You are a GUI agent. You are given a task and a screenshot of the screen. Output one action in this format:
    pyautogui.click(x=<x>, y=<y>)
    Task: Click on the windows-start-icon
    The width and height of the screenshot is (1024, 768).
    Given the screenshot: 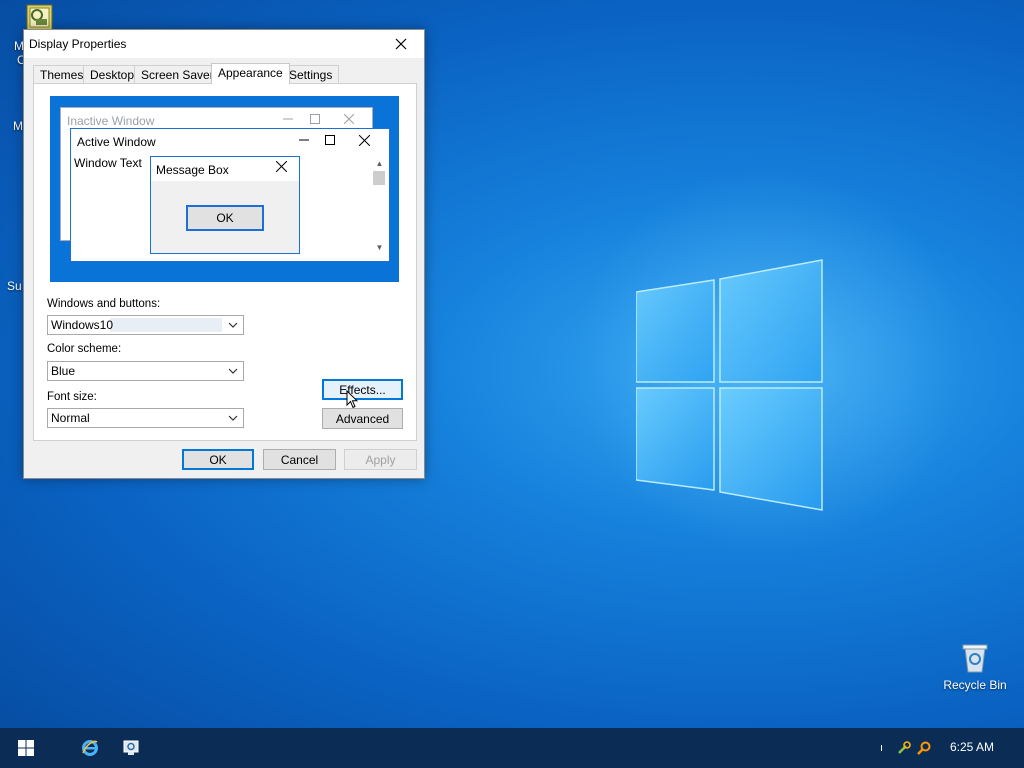 What is the action you would take?
    pyautogui.click(x=26, y=748)
    